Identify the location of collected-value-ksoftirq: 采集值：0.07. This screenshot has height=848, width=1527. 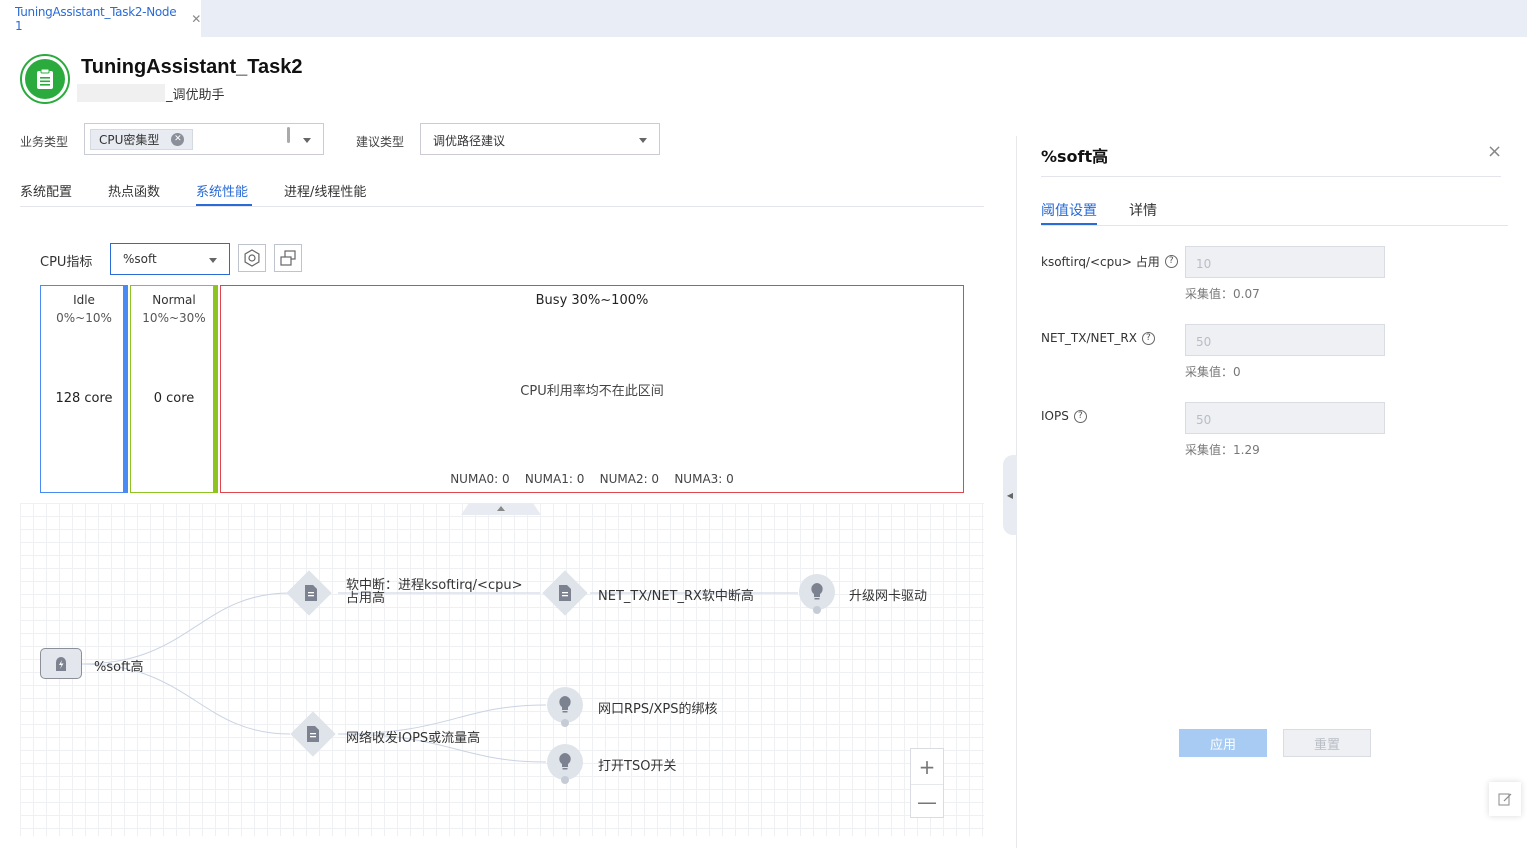
(1222, 294).